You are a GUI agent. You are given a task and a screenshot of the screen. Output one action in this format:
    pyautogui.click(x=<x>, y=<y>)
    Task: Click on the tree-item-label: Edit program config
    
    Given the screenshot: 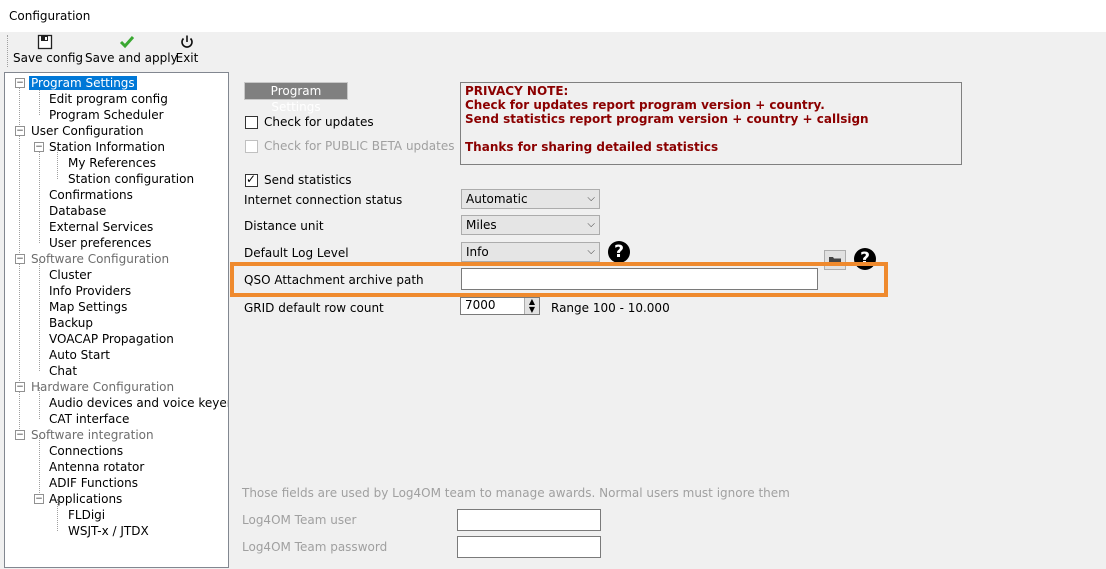 What is the action you would take?
    pyautogui.click(x=108, y=99)
    